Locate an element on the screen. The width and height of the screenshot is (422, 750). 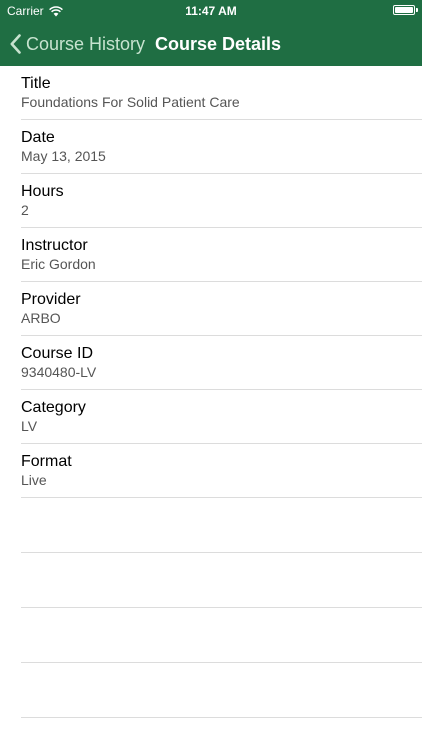
detail-row-hours: Hours 2 is located at coordinates (221, 201).